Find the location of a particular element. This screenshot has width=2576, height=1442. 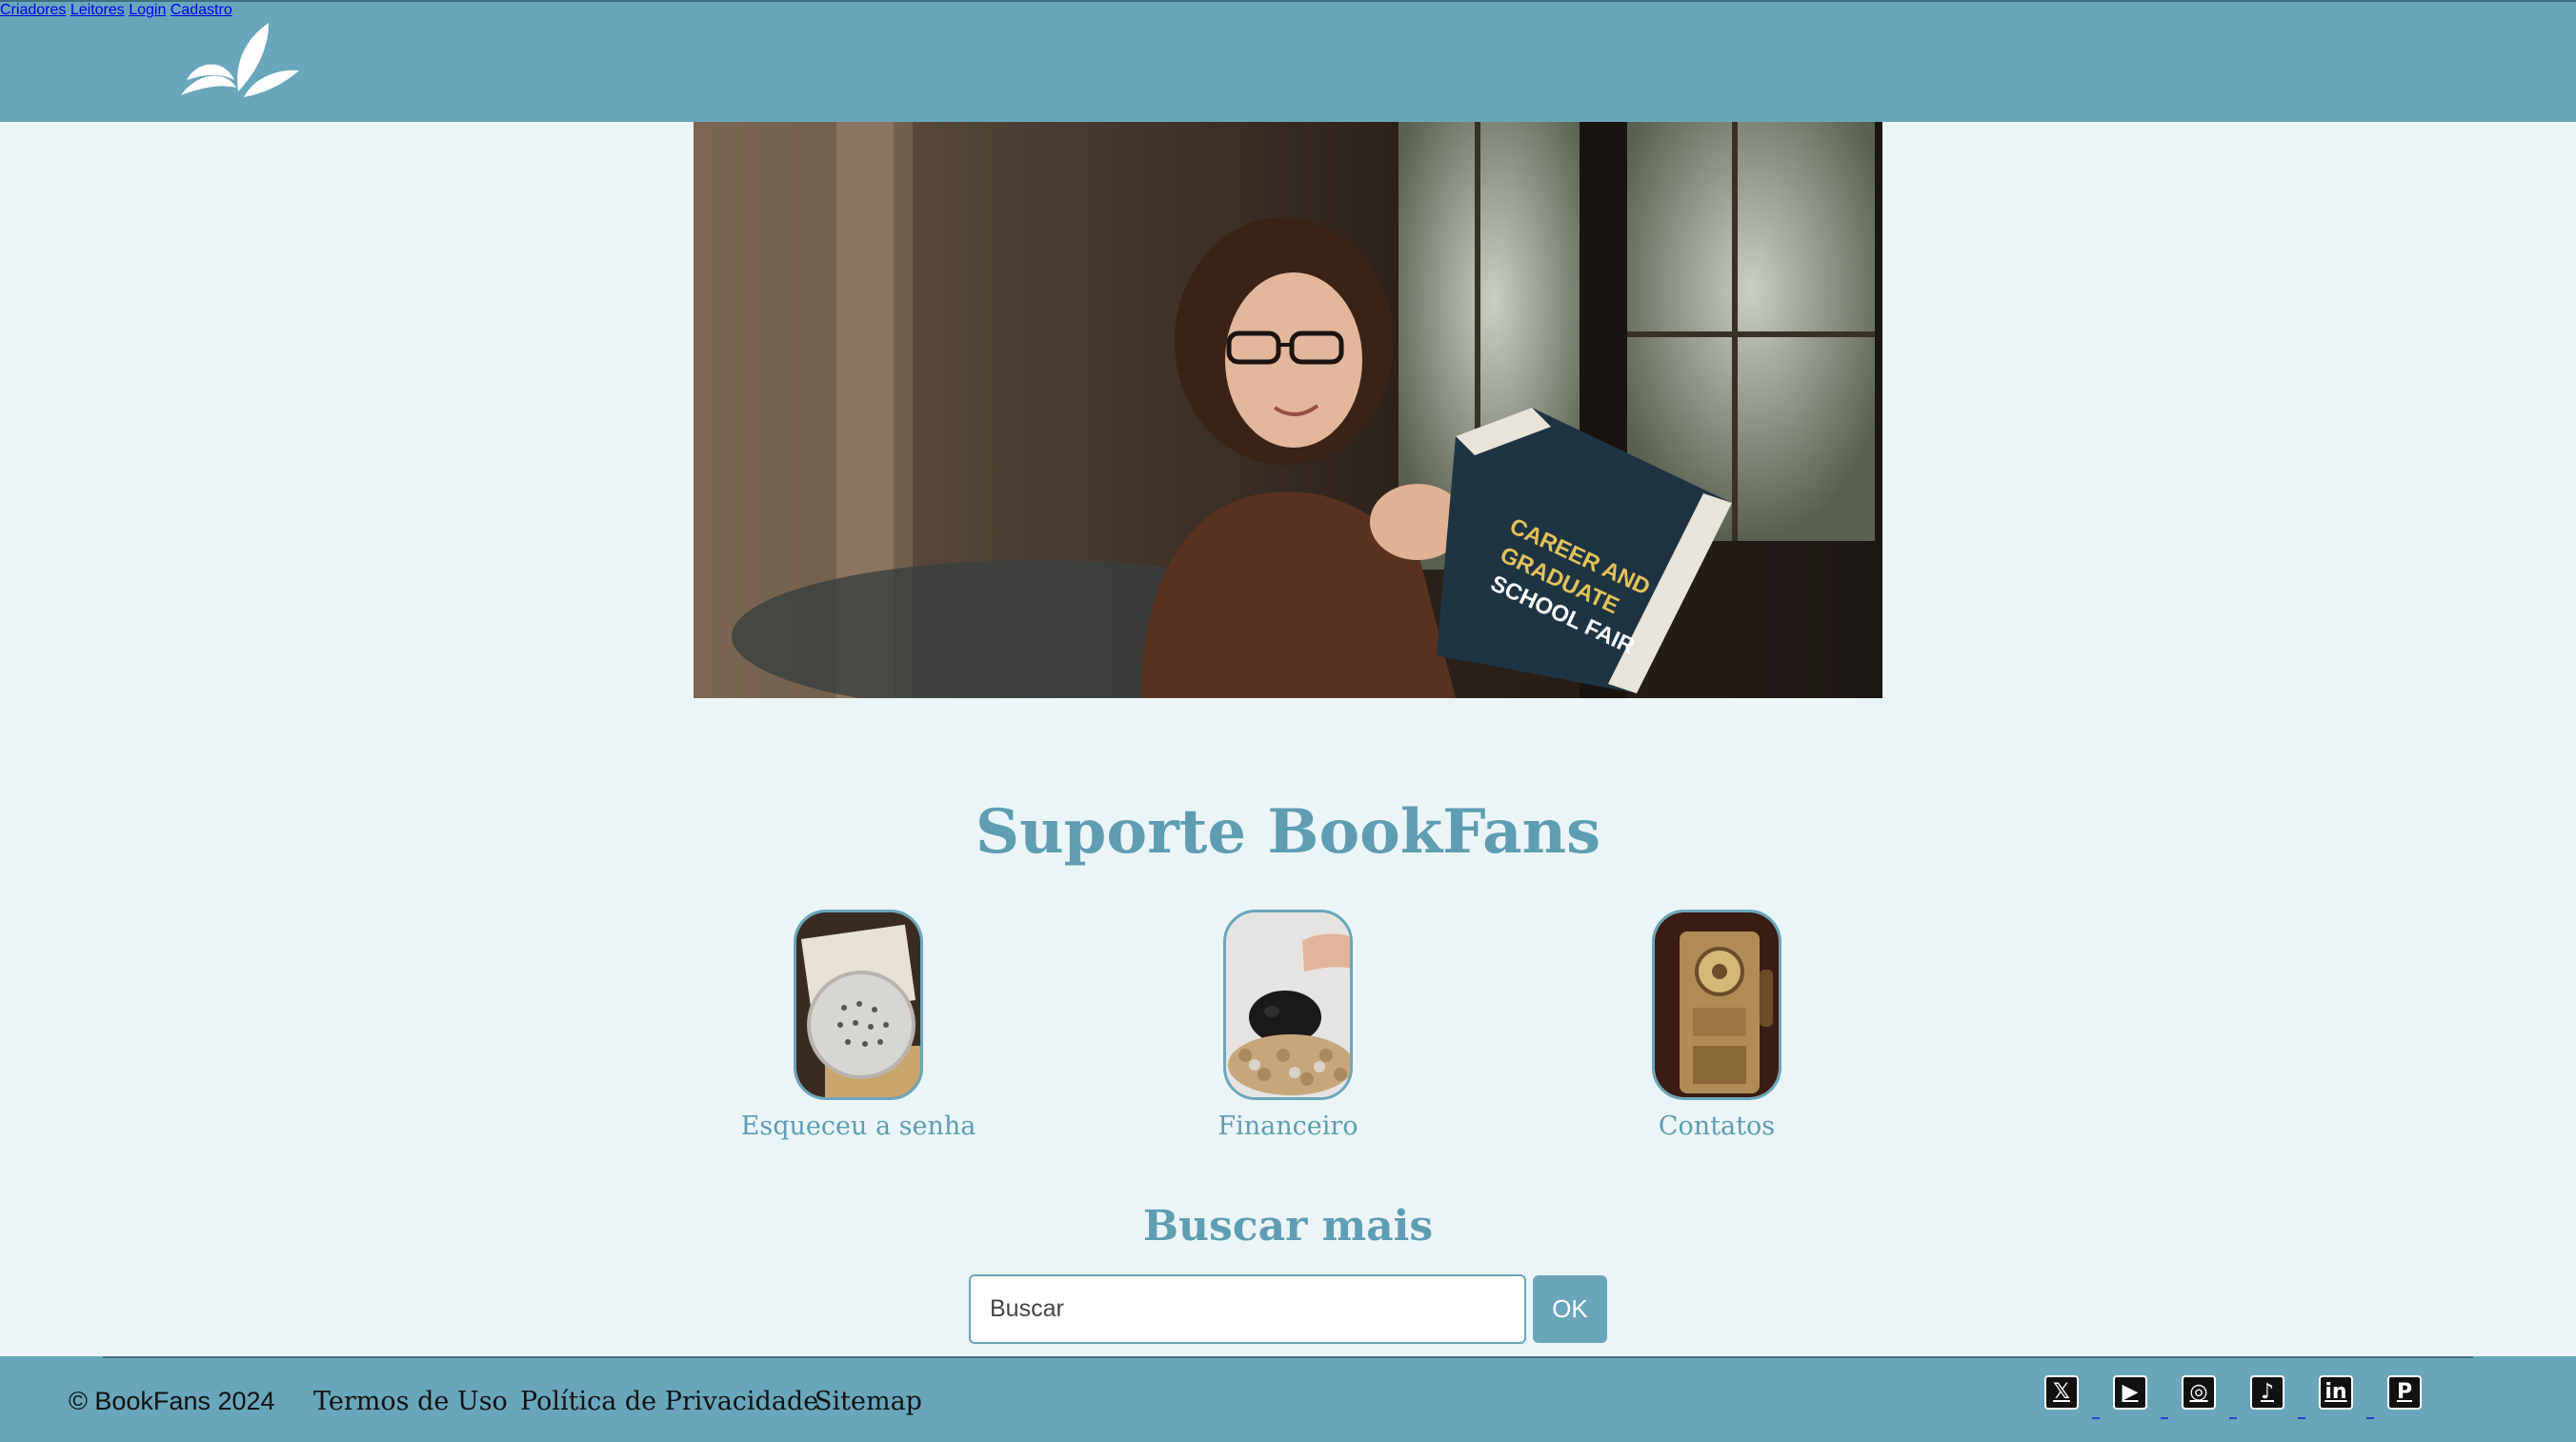

footer-sitemap-link: Sitemap is located at coordinates (869, 1401).